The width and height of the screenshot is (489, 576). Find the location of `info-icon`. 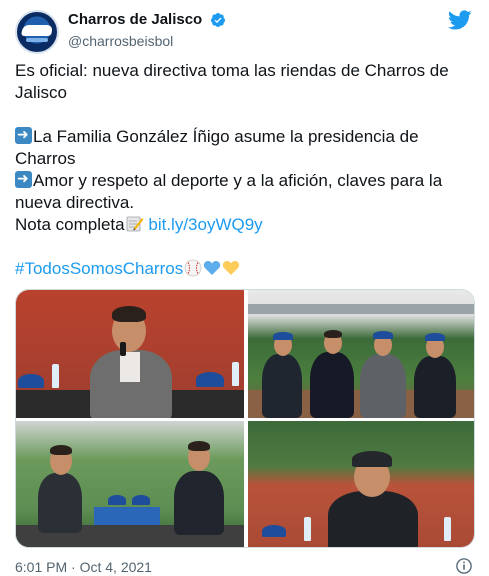

info-icon is located at coordinates (464, 566).